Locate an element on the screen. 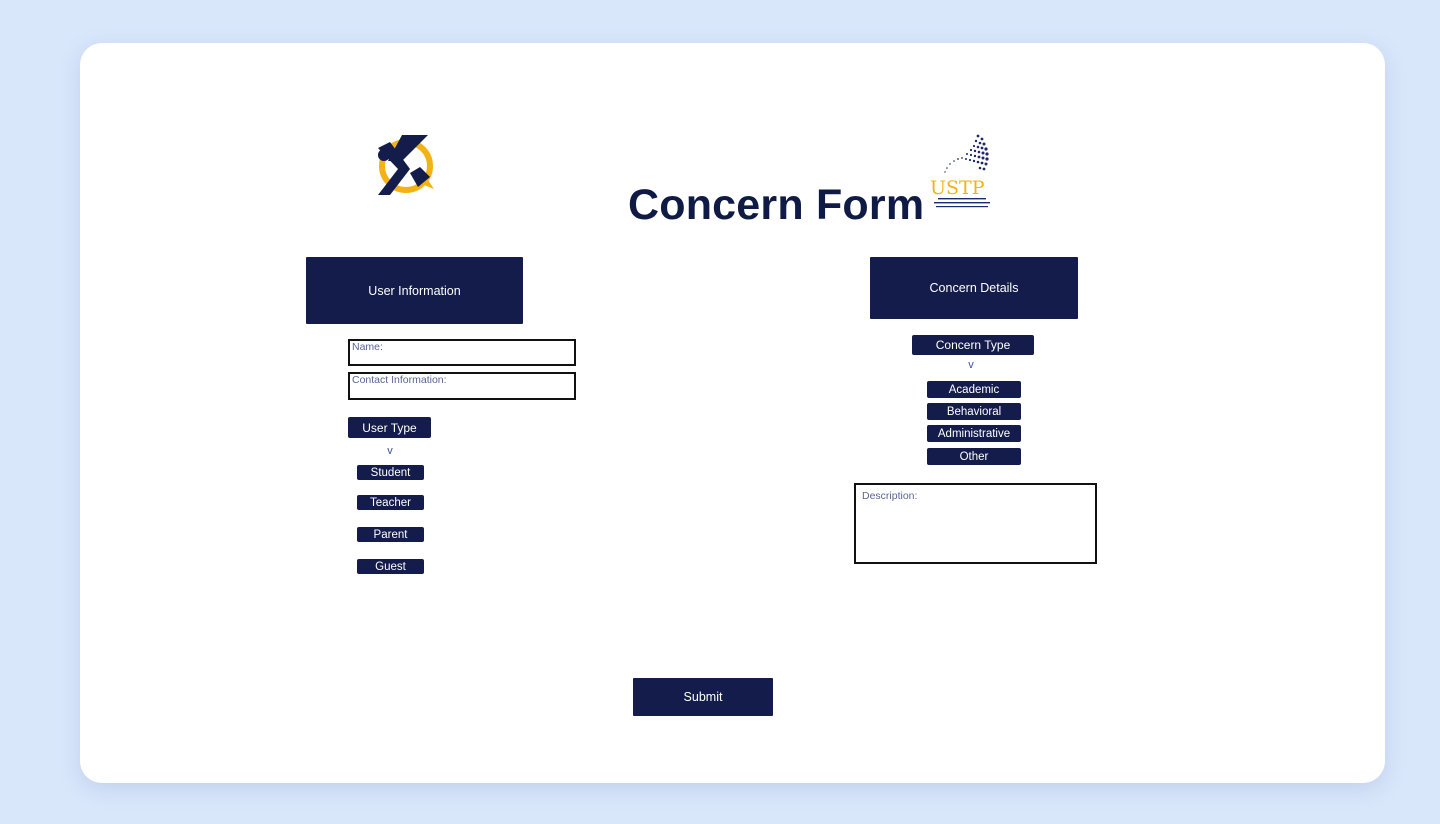 Image resolution: width=1440 pixels, height=824 pixels. concern-option-administrative: Administrative is located at coordinates (974, 433).